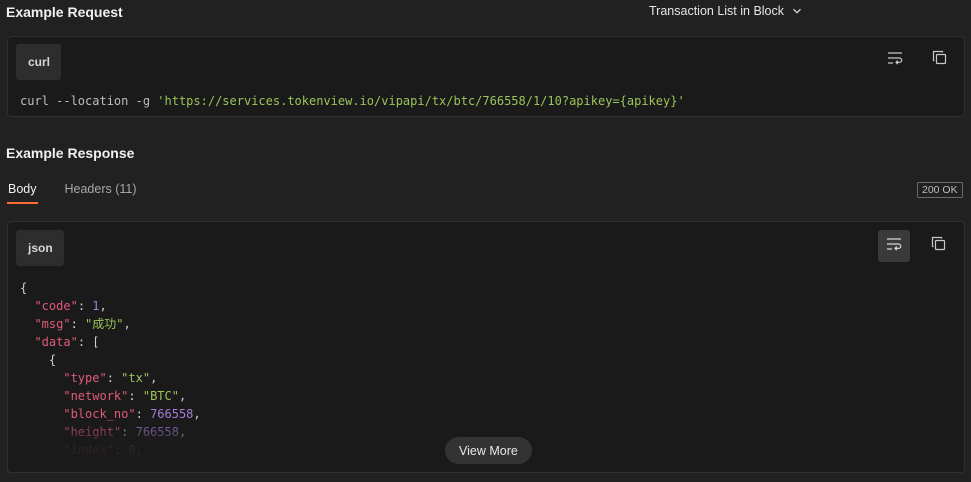 Image resolution: width=971 pixels, height=482 pixels. Describe the element at coordinates (96, 396) in the screenshot. I see `code-token: "network"` at that location.